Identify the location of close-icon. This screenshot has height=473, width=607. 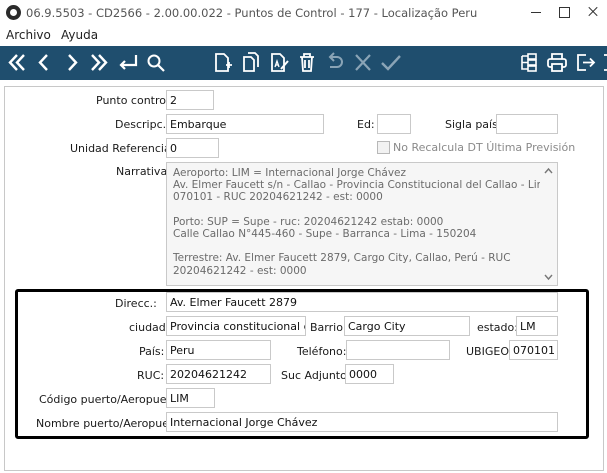
(594, 12).